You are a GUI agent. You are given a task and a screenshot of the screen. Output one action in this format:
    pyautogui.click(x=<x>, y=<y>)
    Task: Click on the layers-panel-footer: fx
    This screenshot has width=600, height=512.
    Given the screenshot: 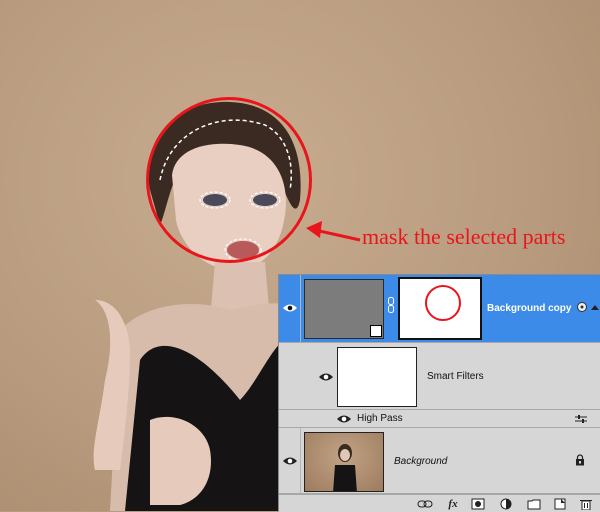 What is the action you would take?
    pyautogui.click(x=439, y=503)
    